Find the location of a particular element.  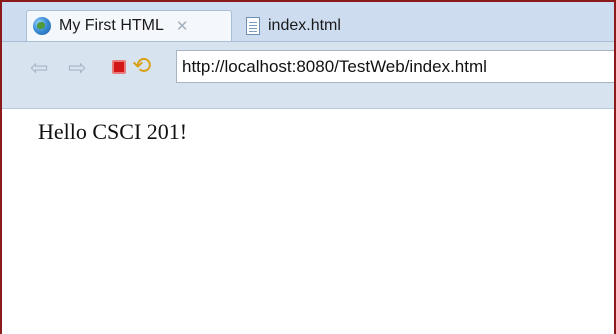

address-url: http://localhost:8080/TestWeb/index.html is located at coordinates (334, 66).